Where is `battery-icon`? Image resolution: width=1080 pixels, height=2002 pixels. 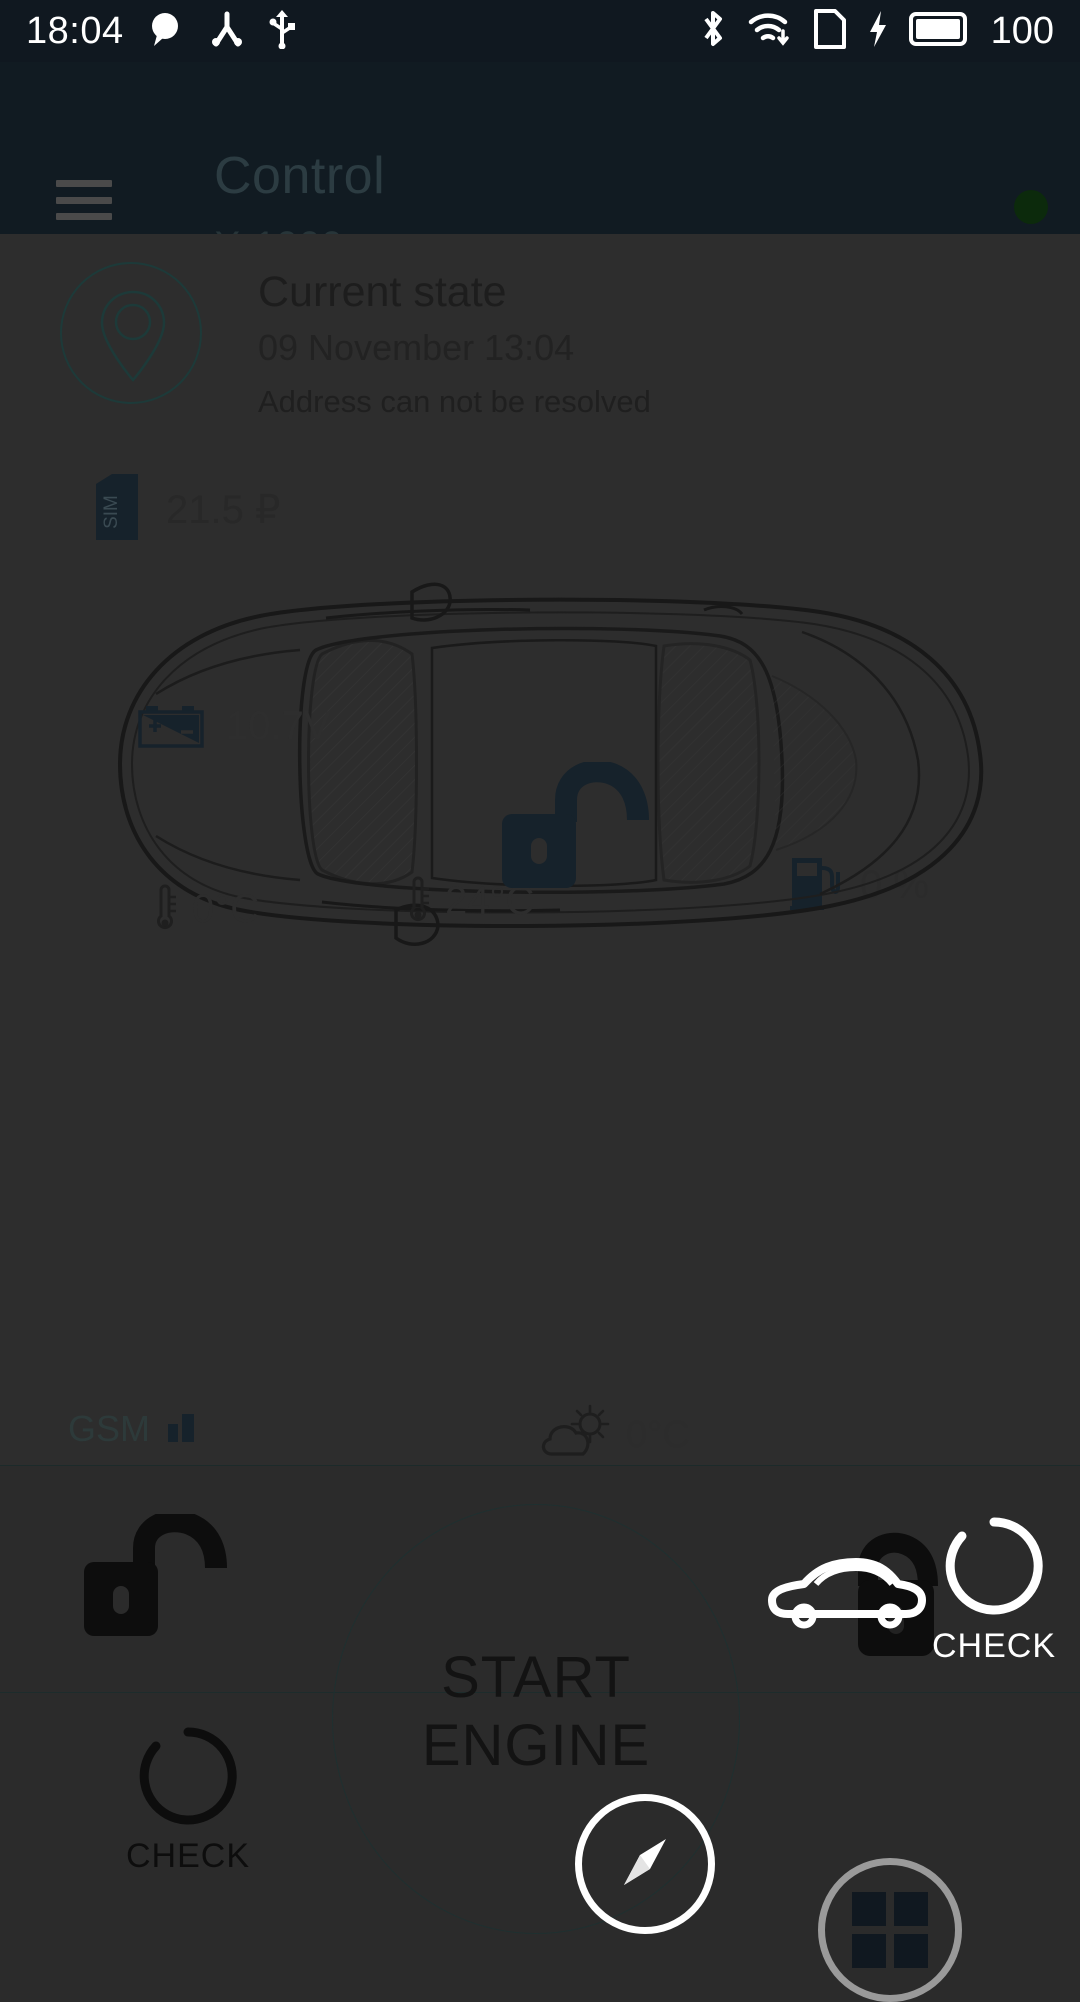
battery-icon is located at coordinates (938, 31).